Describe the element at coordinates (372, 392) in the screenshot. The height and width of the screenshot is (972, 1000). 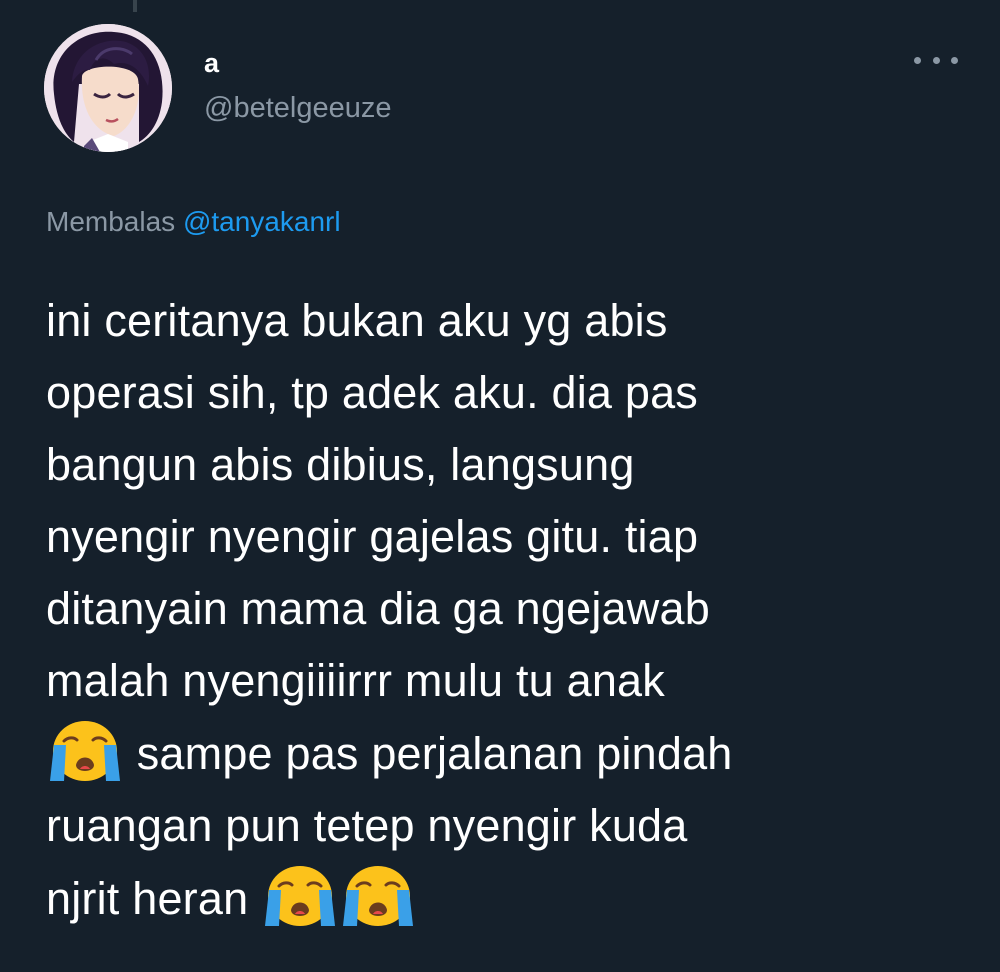
I see `tweet-text-line: operasi sih, tp adek aku. dia pas` at that location.